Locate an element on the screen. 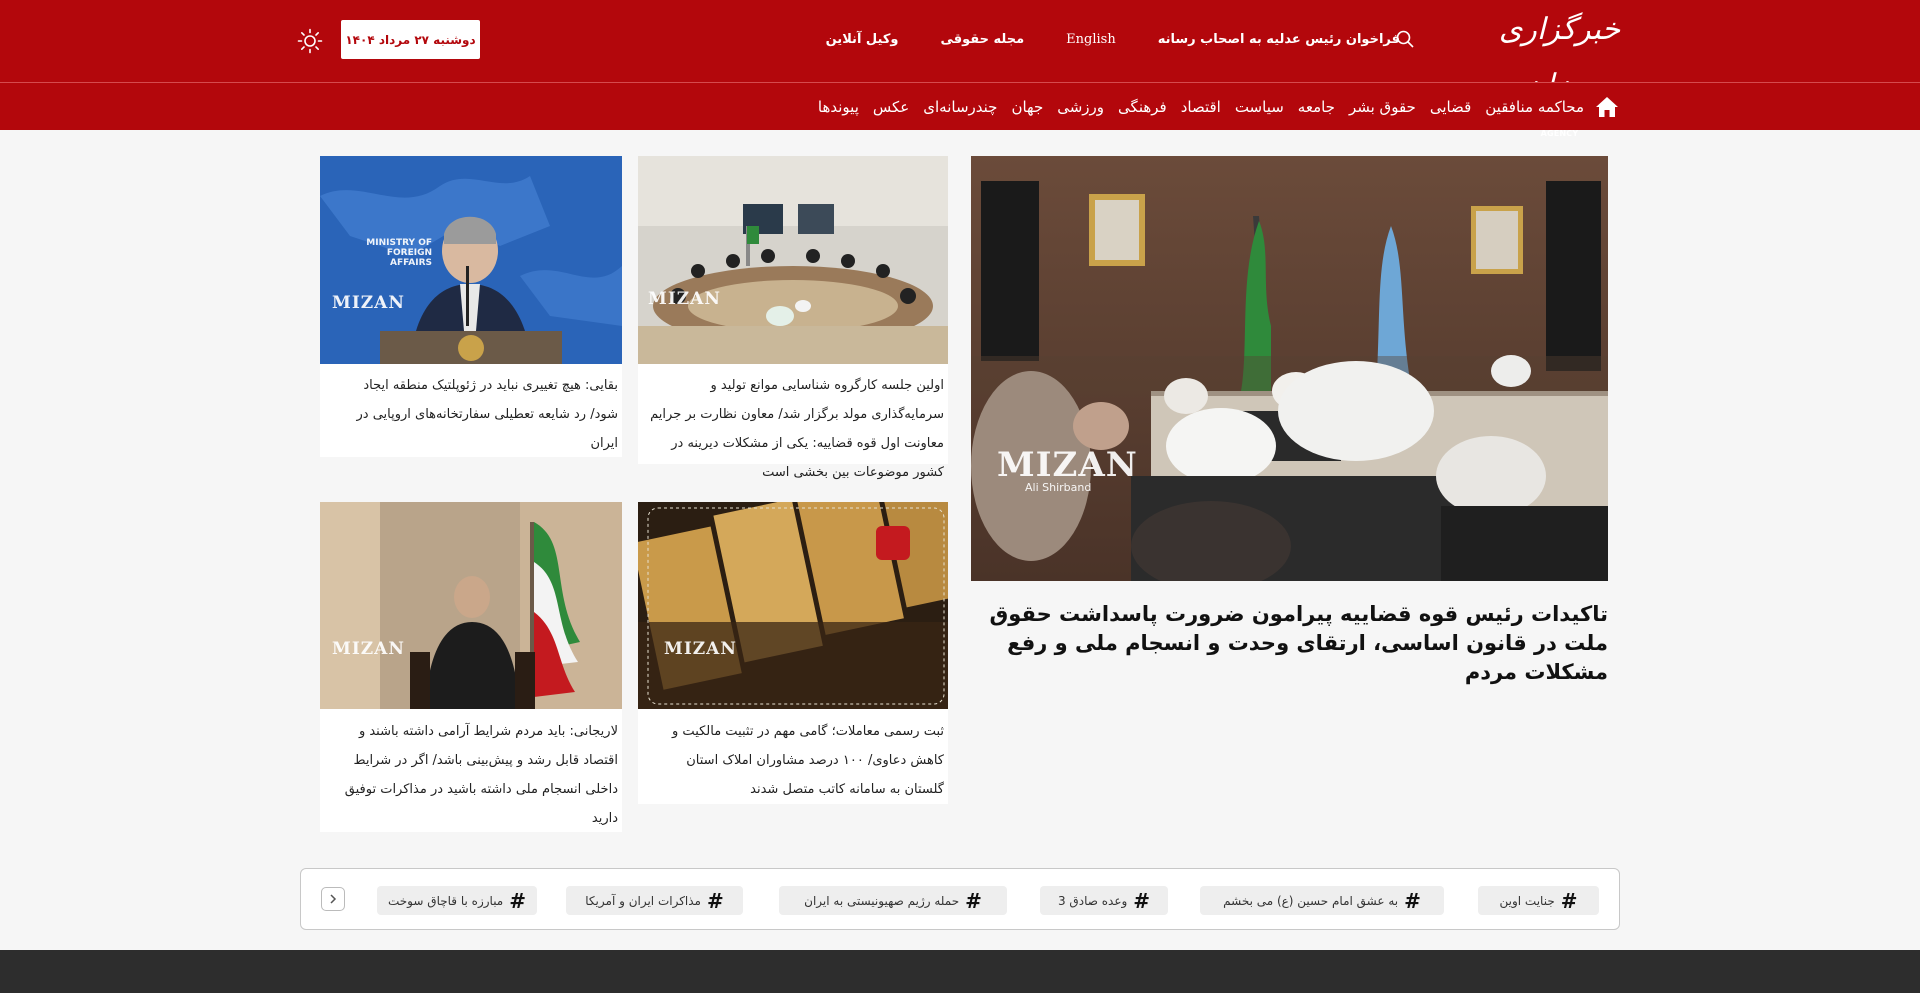 This screenshot has width=1920, height=993. site-logo: خبرگزاری میزان MIZAN ONLINE NEWS AGENCY is located at coordinates (1559, 70).